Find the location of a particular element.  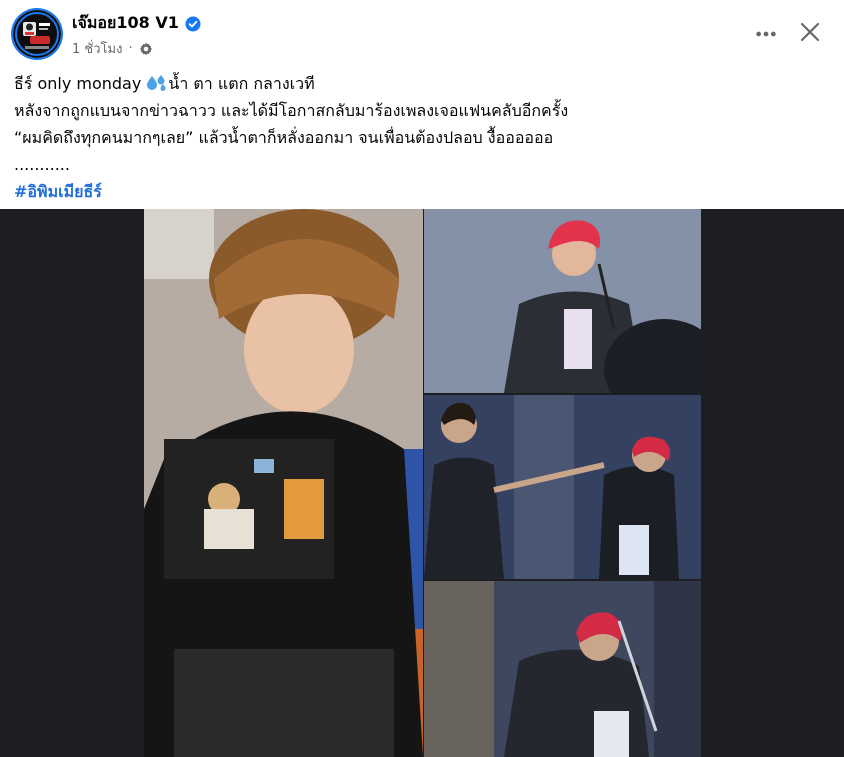

post-header: เจ๊มอย108 V1 1 ชั่วโมง · is located at coordinates (422, 33).